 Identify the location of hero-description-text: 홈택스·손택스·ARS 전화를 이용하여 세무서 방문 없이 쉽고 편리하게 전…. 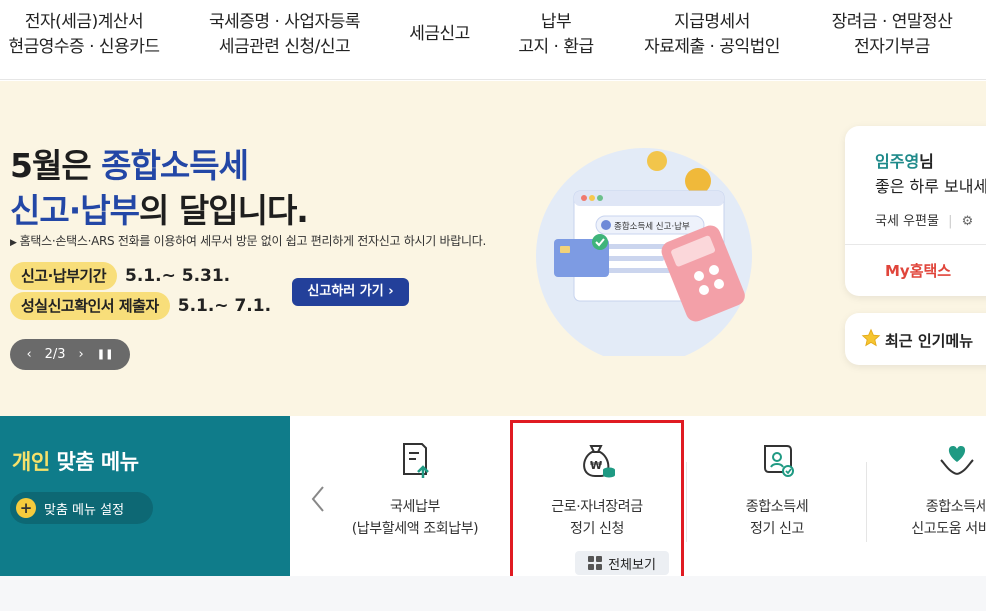
(253, 241).